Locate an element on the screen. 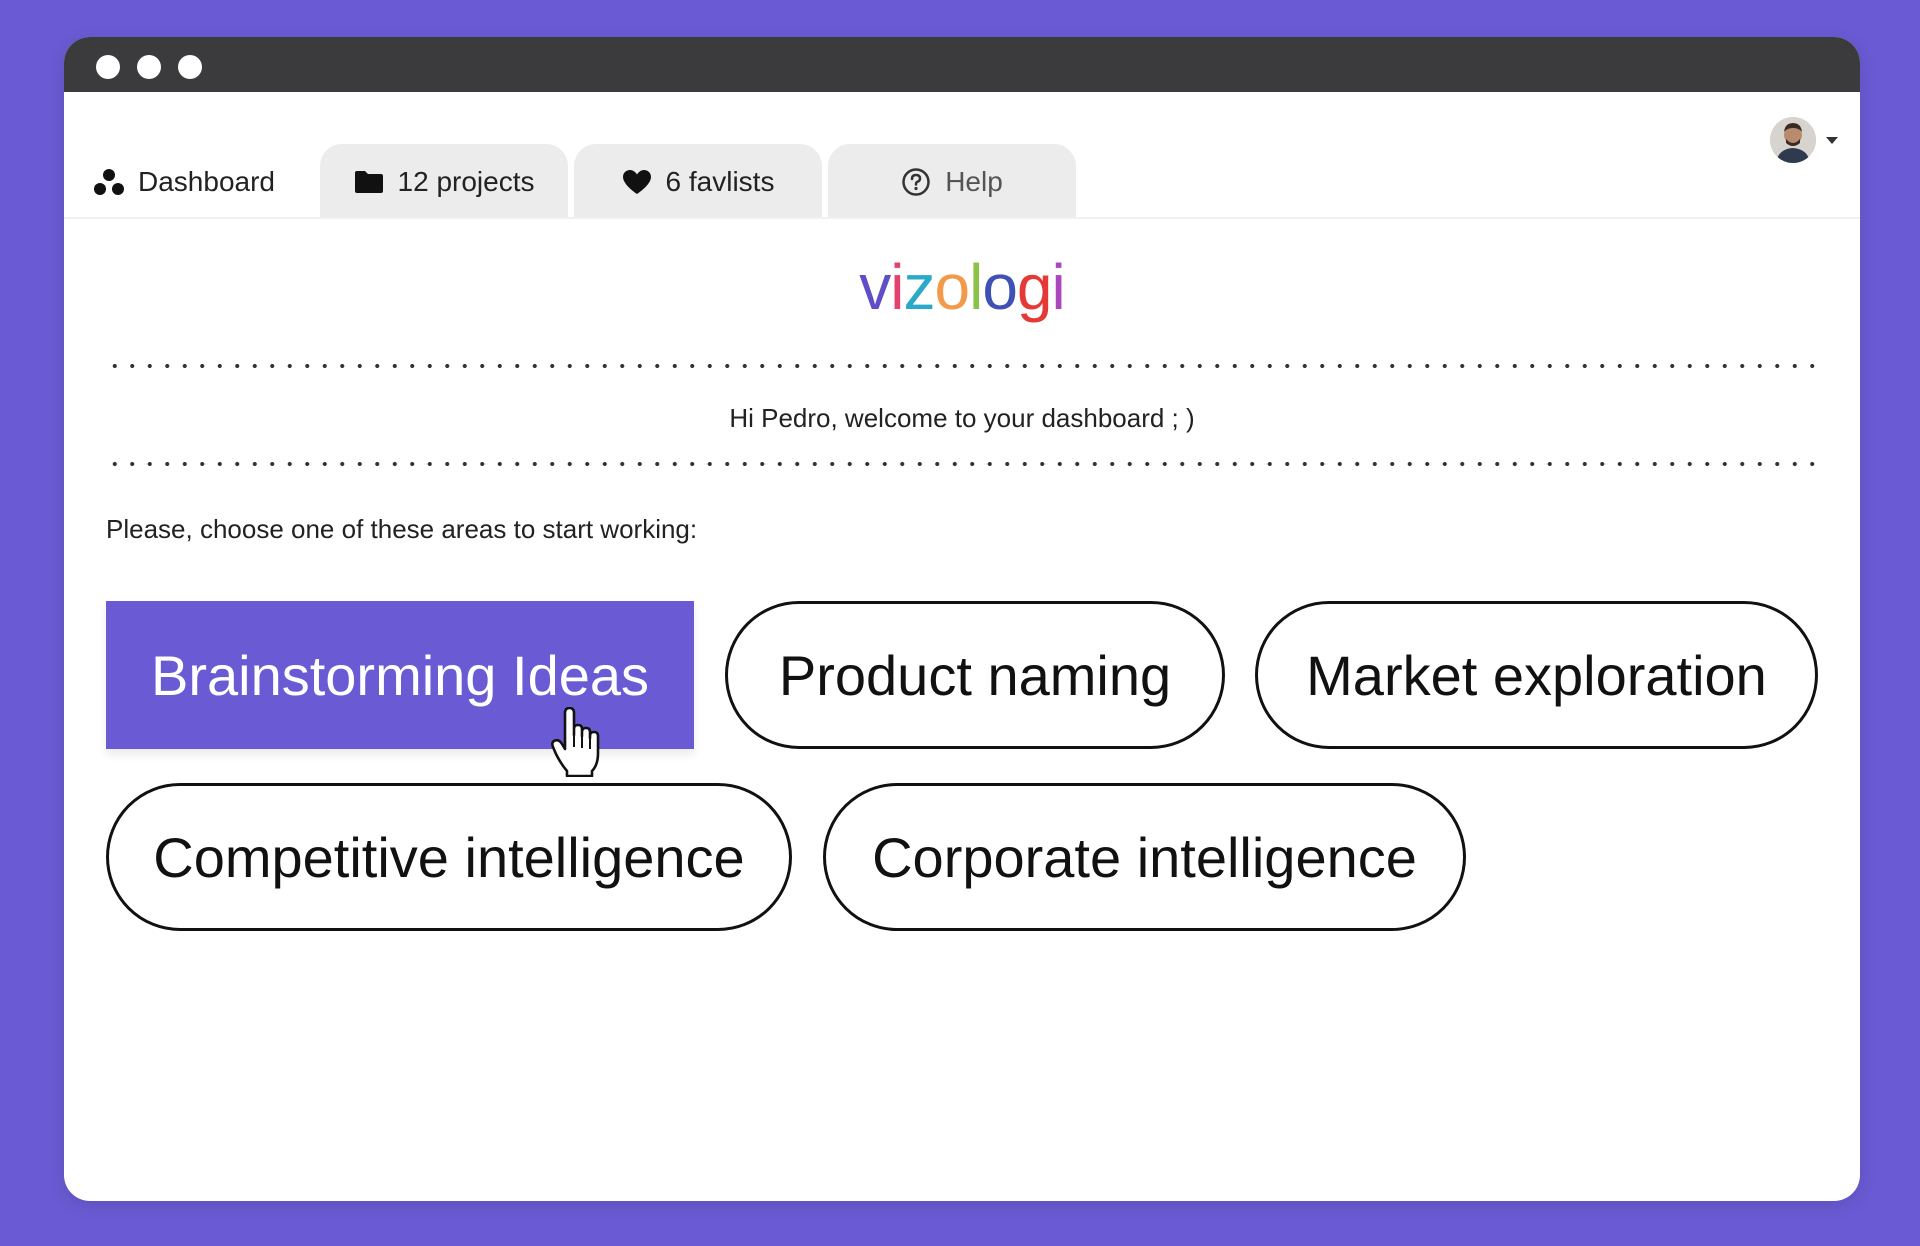 This screenshot has height=1246, width=1920. logo-letter: l is located at coordinates (976, 287).